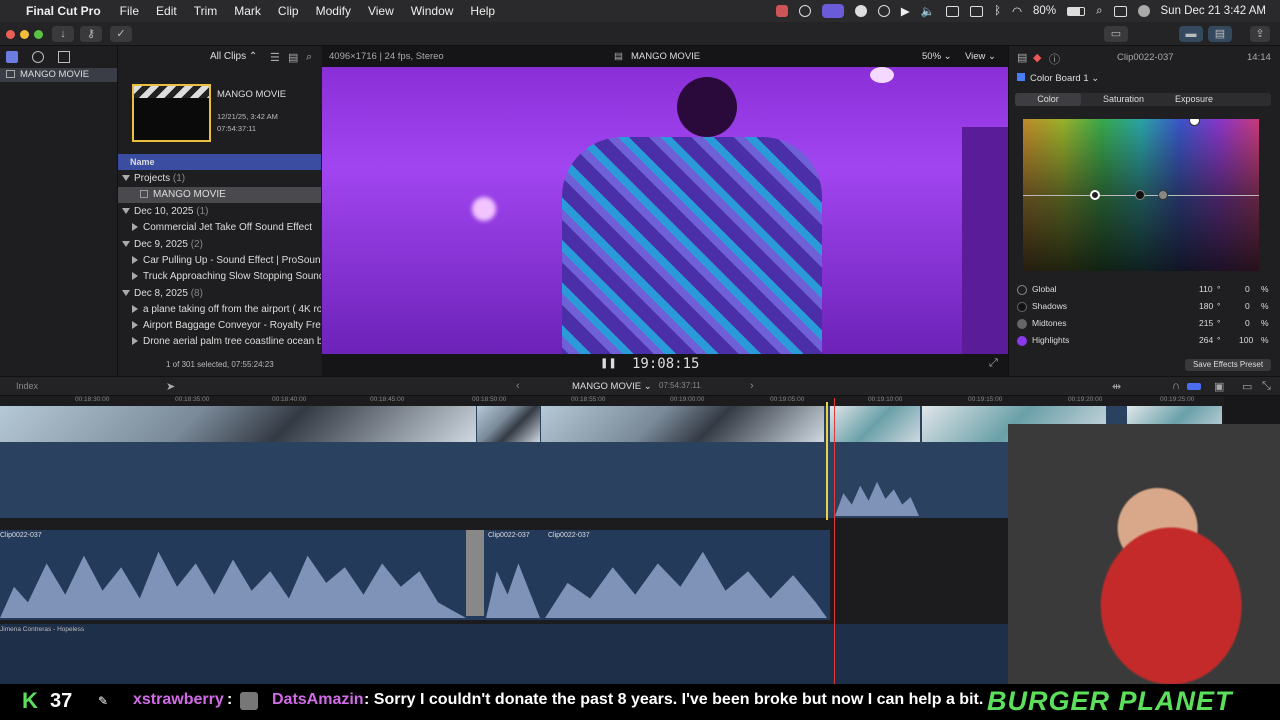 The image size is (1280, 720). What do you see at coordinates (1266, 386) in the screenshot?
I see `expand-icon: ⤡` at bounding box center [1266, 386].